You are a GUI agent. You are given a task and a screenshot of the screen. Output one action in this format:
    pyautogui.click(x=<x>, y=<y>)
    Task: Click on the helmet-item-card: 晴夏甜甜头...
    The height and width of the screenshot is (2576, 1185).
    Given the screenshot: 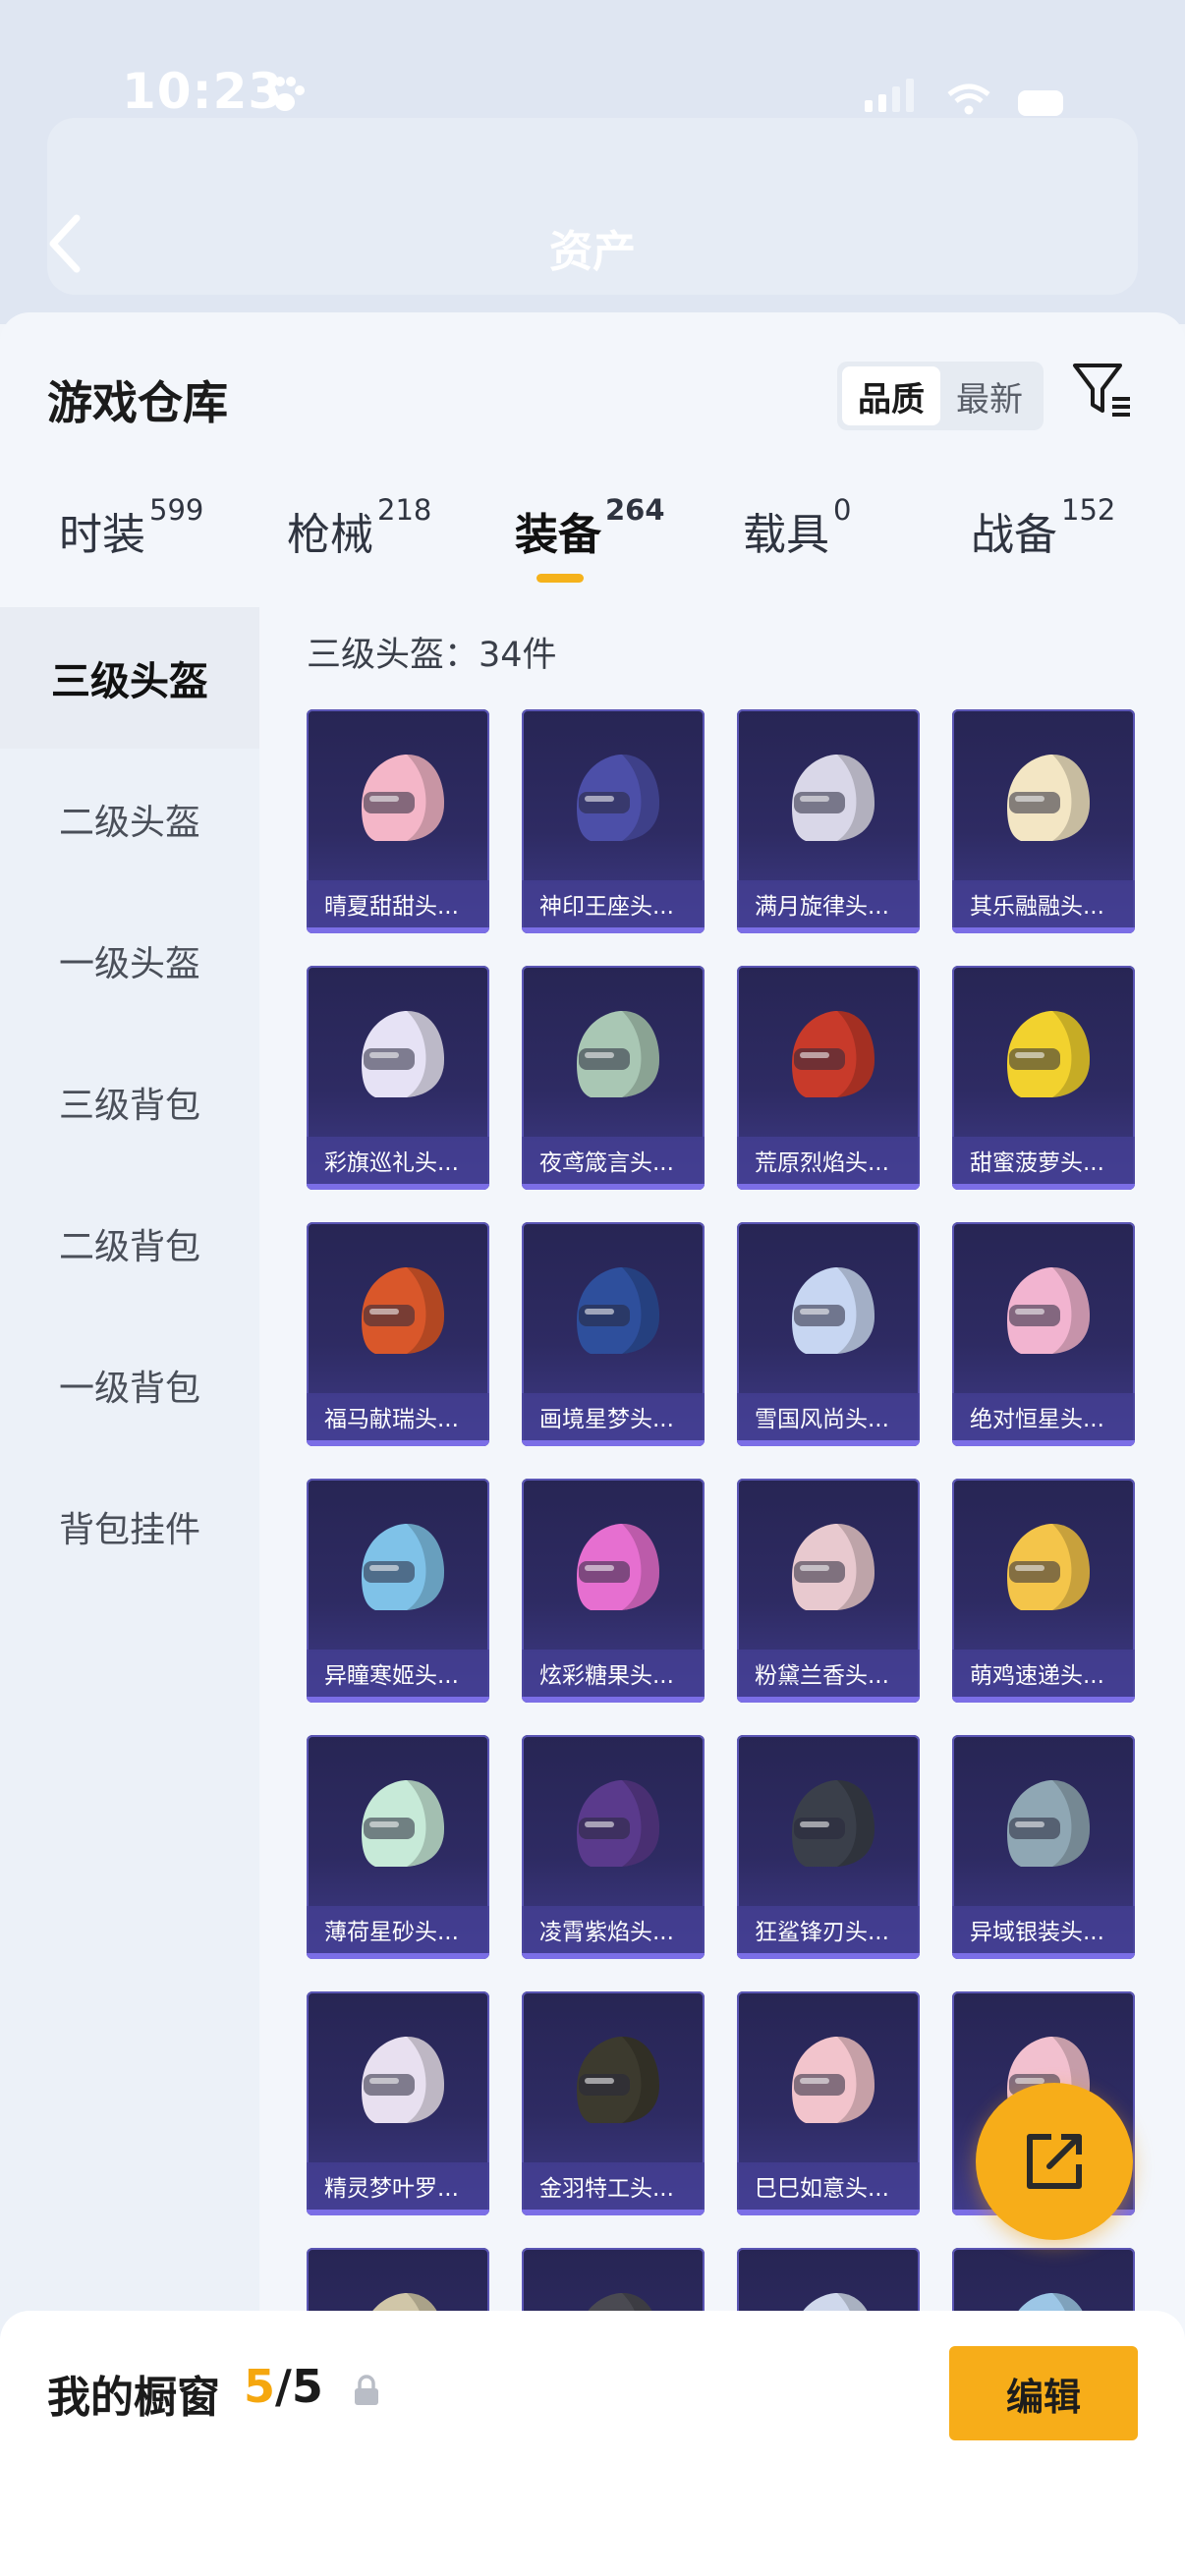 What is the action you would take?
    pyautogui.click(x=398, y=821)
    